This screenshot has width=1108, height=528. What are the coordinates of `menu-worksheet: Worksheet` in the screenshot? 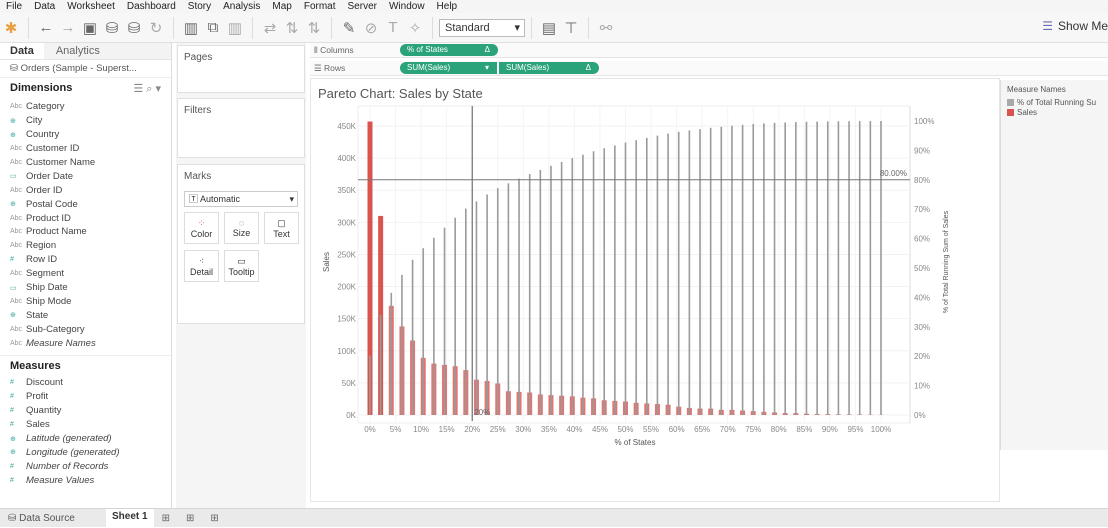 It's located at (91, 6).